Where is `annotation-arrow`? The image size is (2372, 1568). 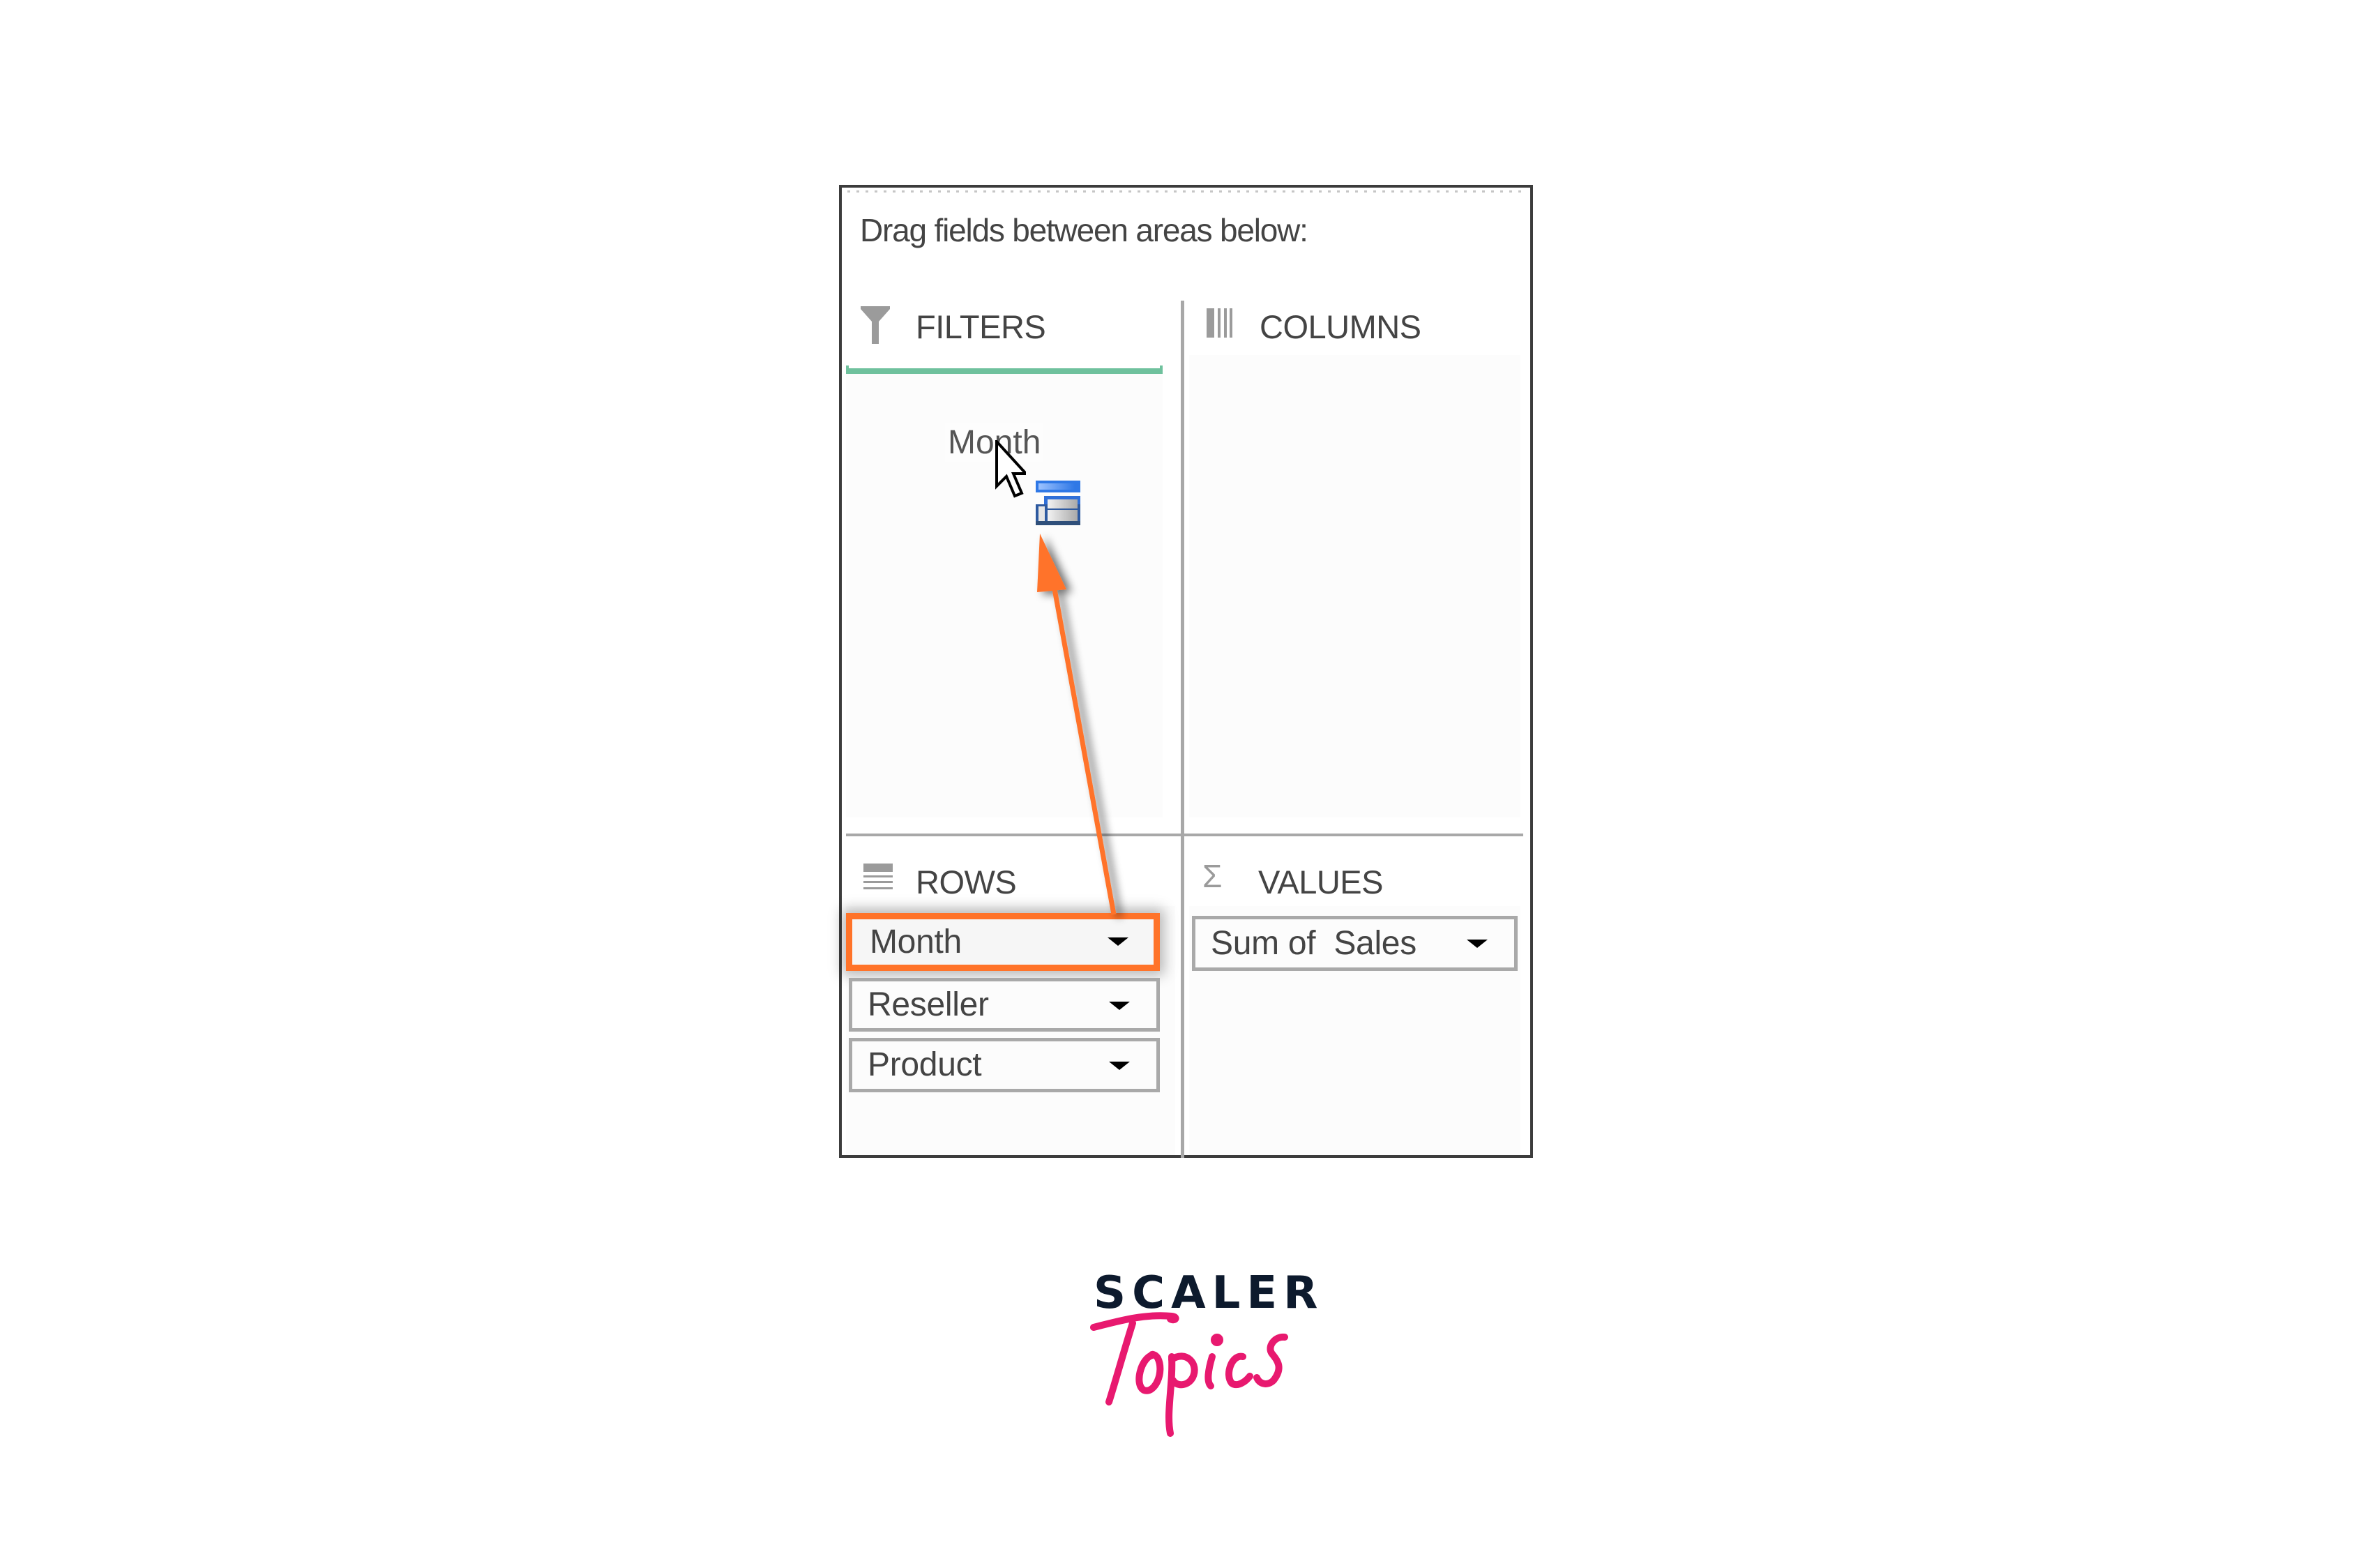
annotation-arrow is located at coordinates (1077, 724).